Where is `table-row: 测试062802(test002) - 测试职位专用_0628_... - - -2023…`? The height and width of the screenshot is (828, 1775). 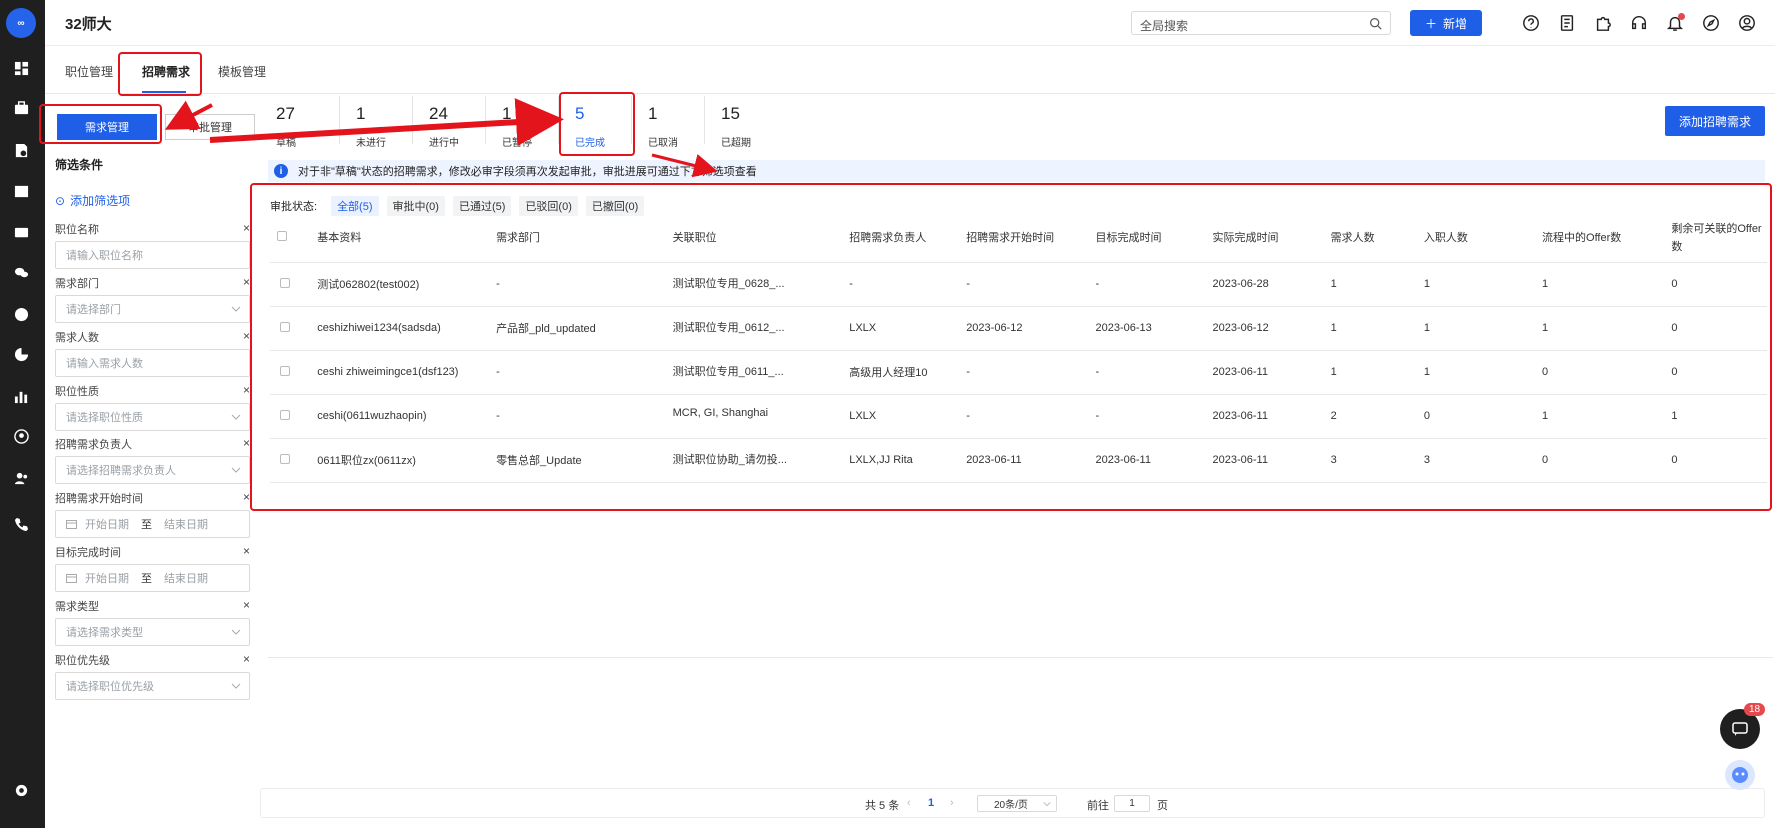
table-row: 测试062802(test002) - 测试职位专用_0628_... - - -2023… is located at coordinates (1018, 284).